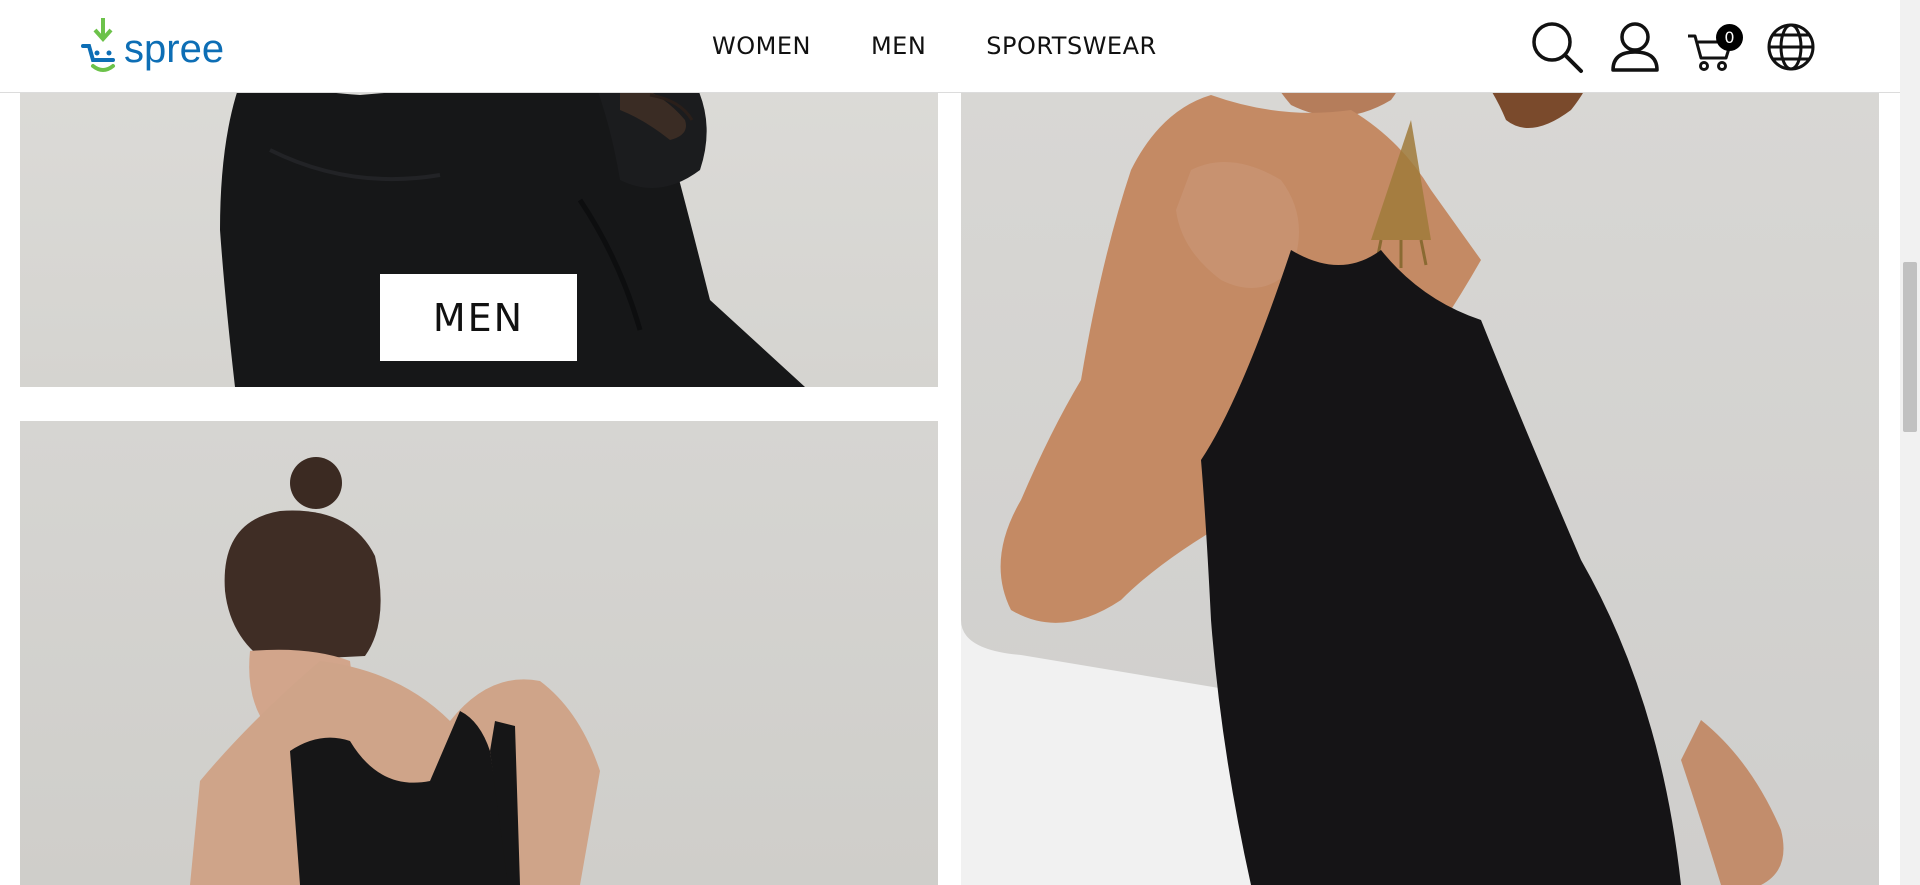 This screenshot has height=885, width=1920. I want to click on account-button, so click(1635, 47).